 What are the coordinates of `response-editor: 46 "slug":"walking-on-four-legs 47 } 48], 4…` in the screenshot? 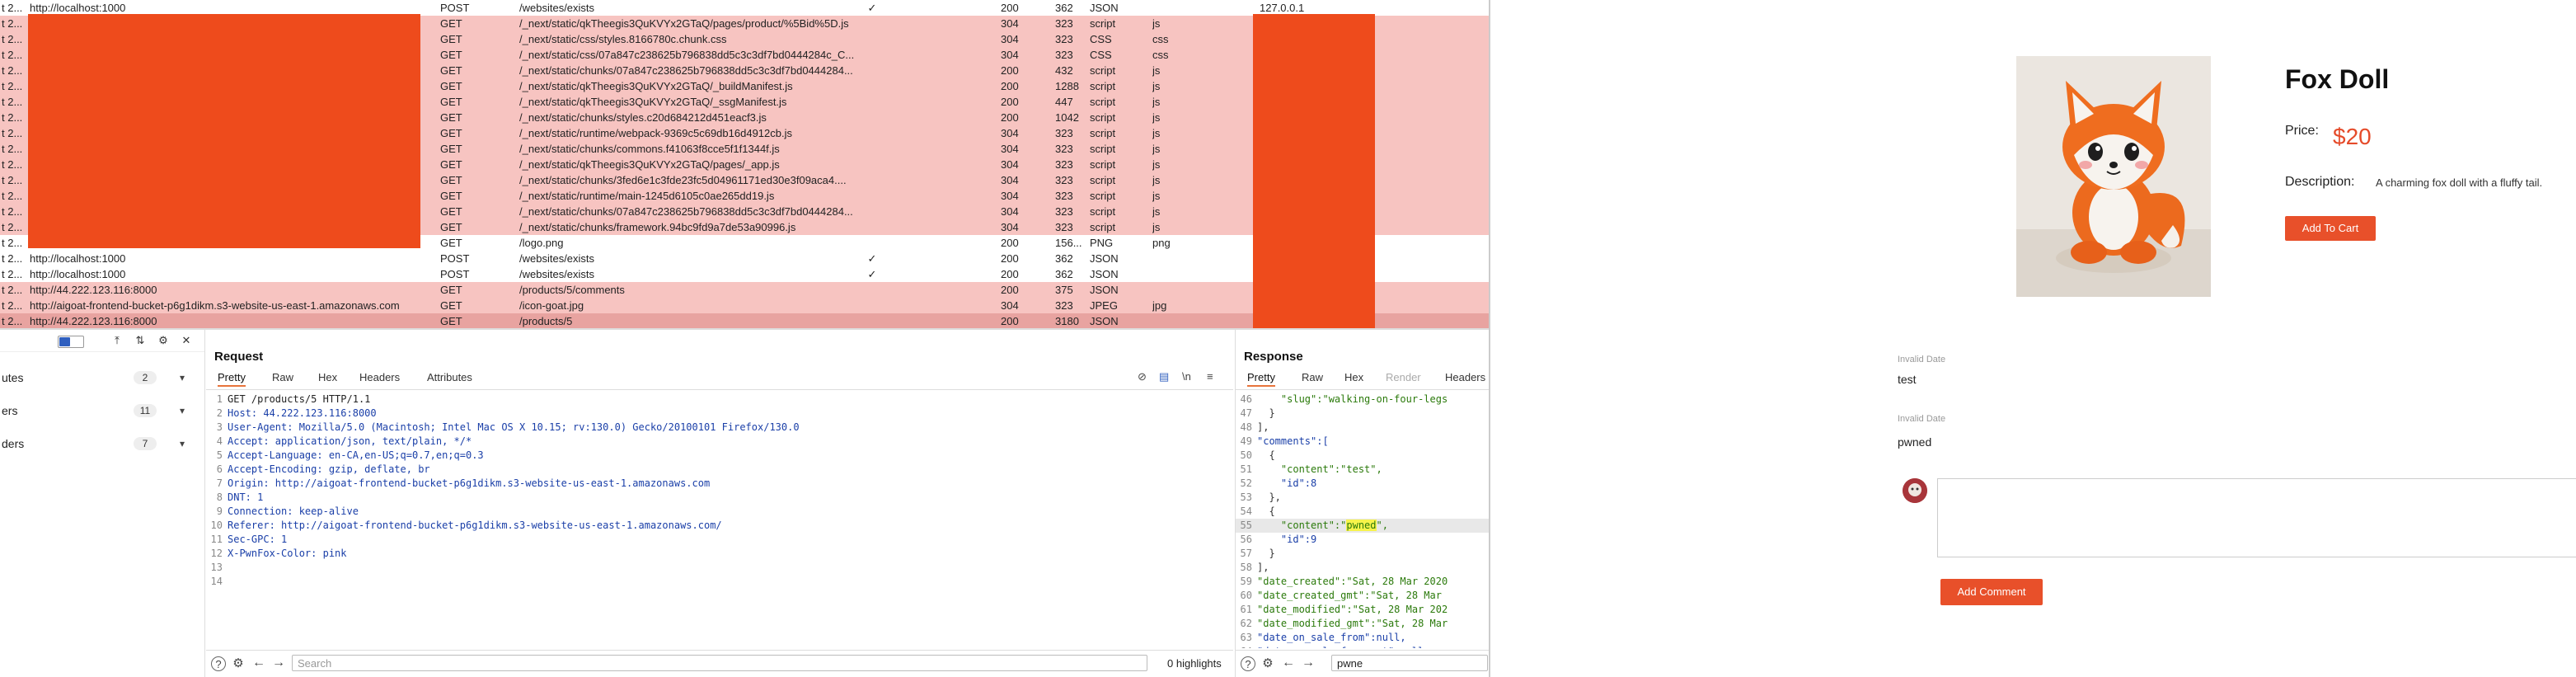 It's located at (1362, 520).